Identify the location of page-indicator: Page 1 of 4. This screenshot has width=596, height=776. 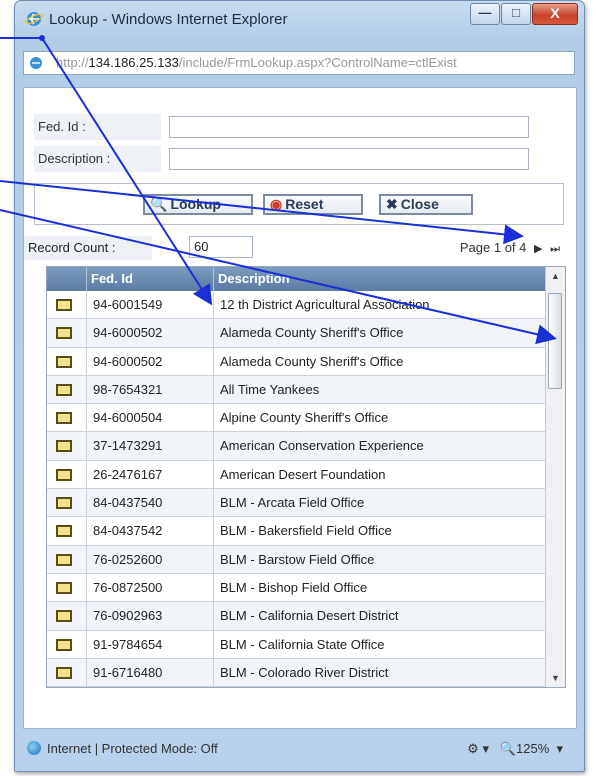
(493, 247).